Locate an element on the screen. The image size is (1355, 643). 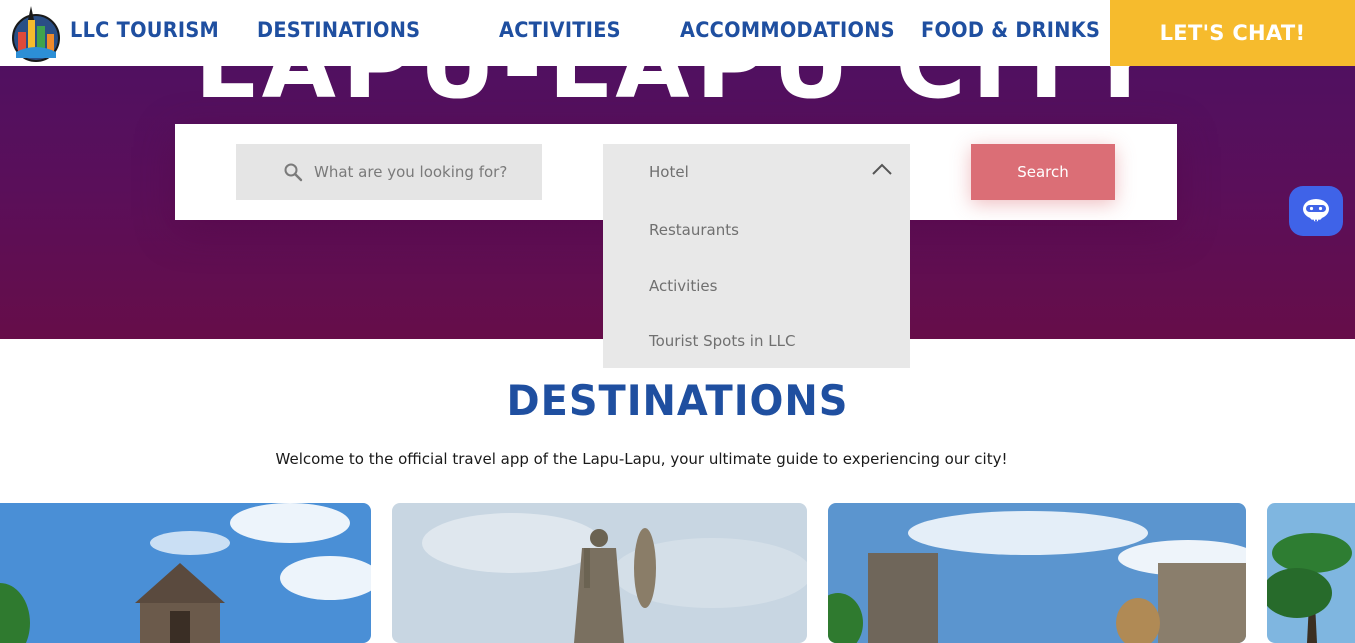
brand-name: LLC TOURISM is located at coordinates (144, 30).